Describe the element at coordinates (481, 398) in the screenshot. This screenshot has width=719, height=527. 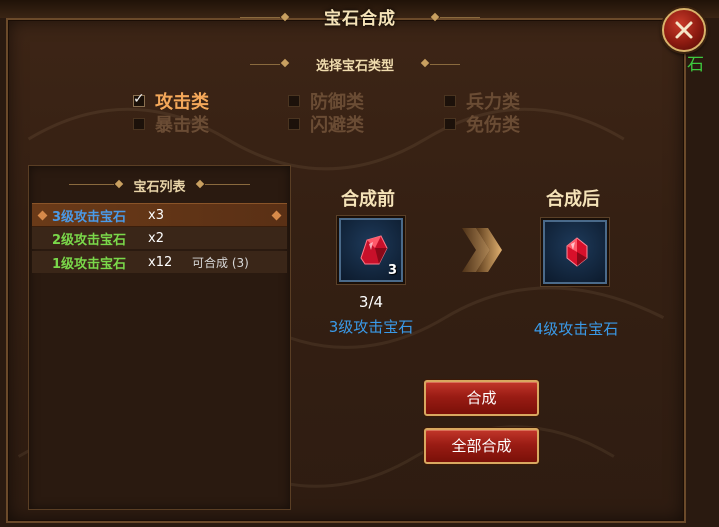
I see `combine-button: 合成` at that location.